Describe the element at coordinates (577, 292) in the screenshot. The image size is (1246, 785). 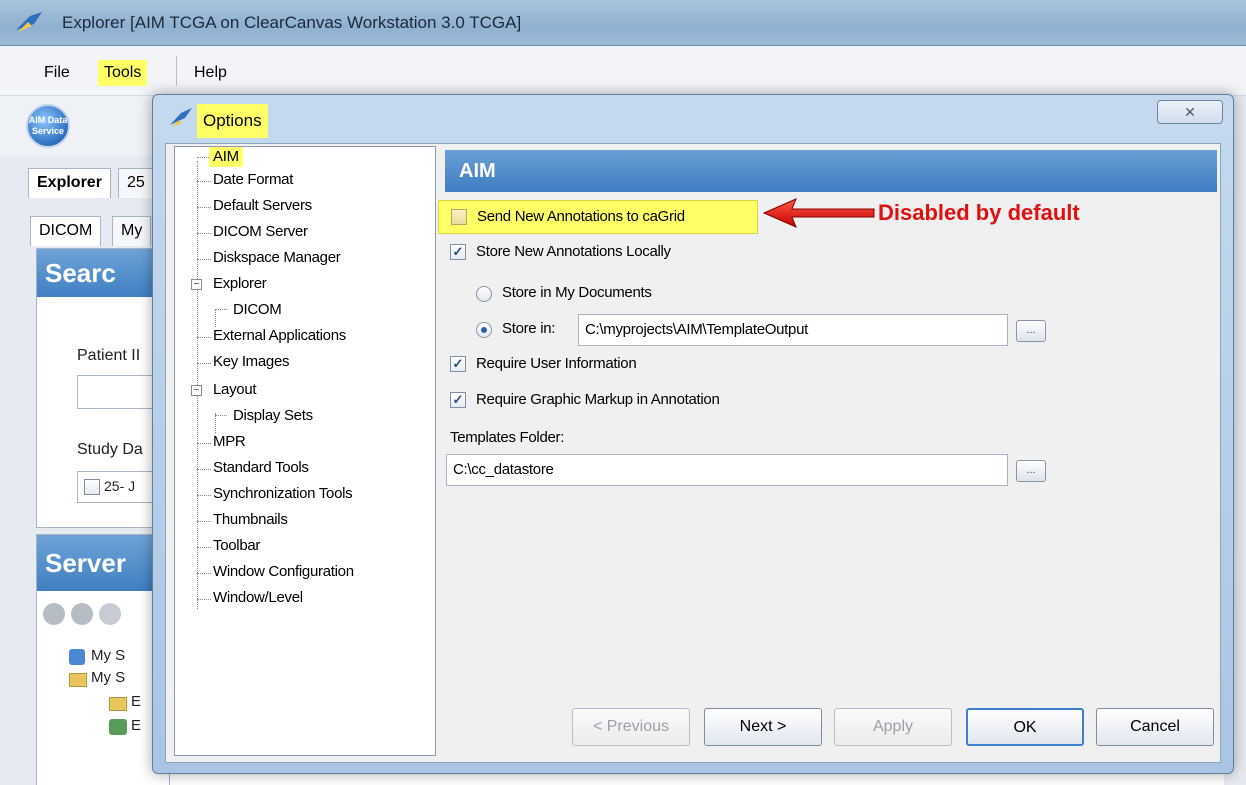
I see `store-in-my-documents-label: Store in My Documents` at that location.